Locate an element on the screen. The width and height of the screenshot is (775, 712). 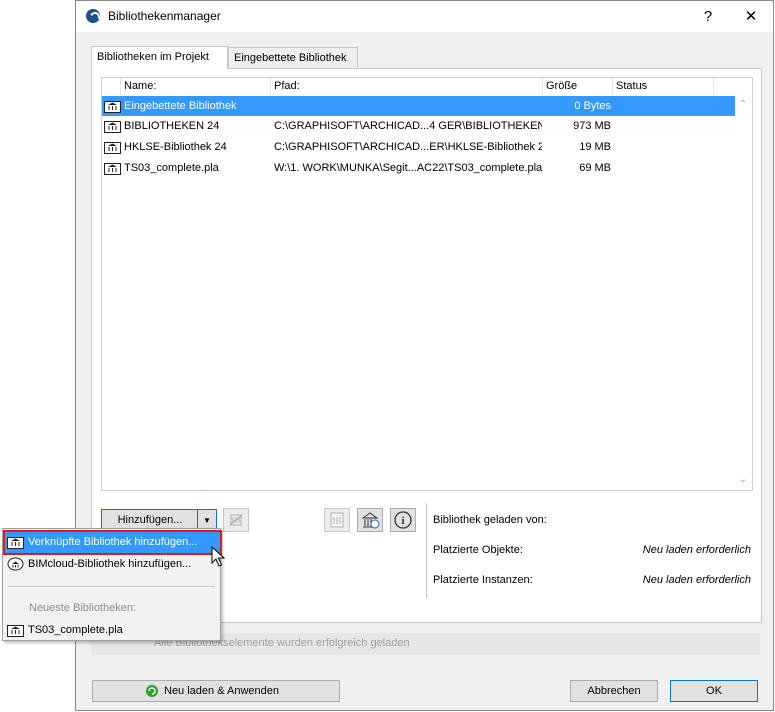
menu-item-recent-library: TS03_complete.pla is located at coordinates (111, 630).